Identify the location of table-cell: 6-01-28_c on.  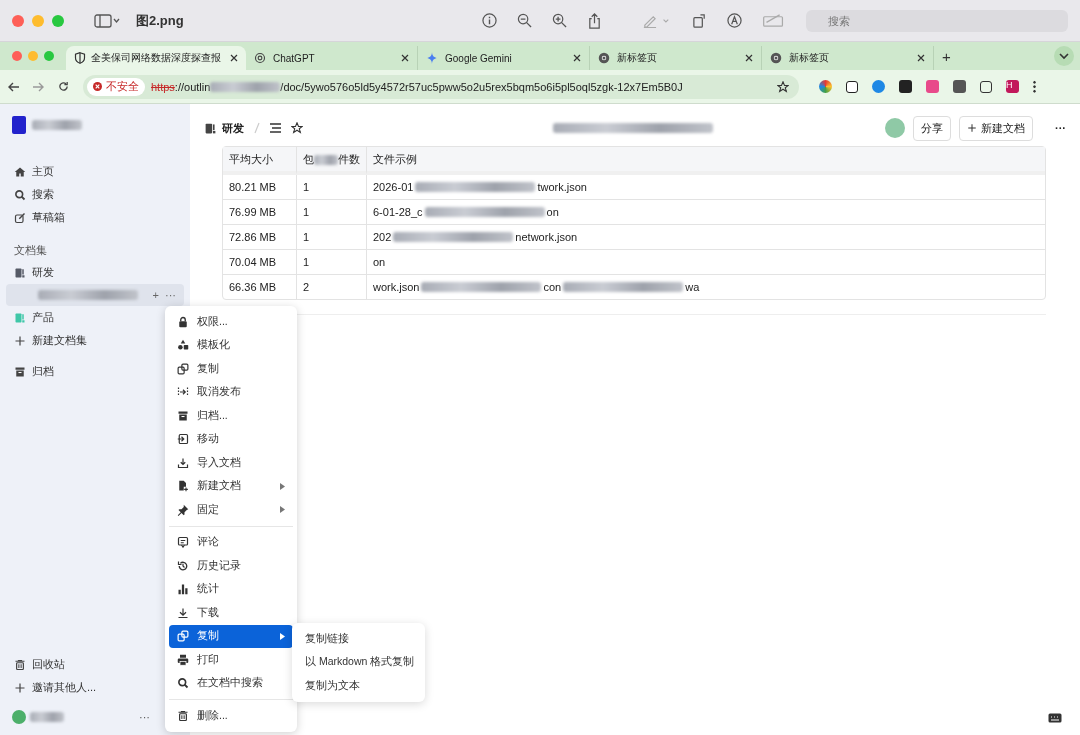
(706, 212).